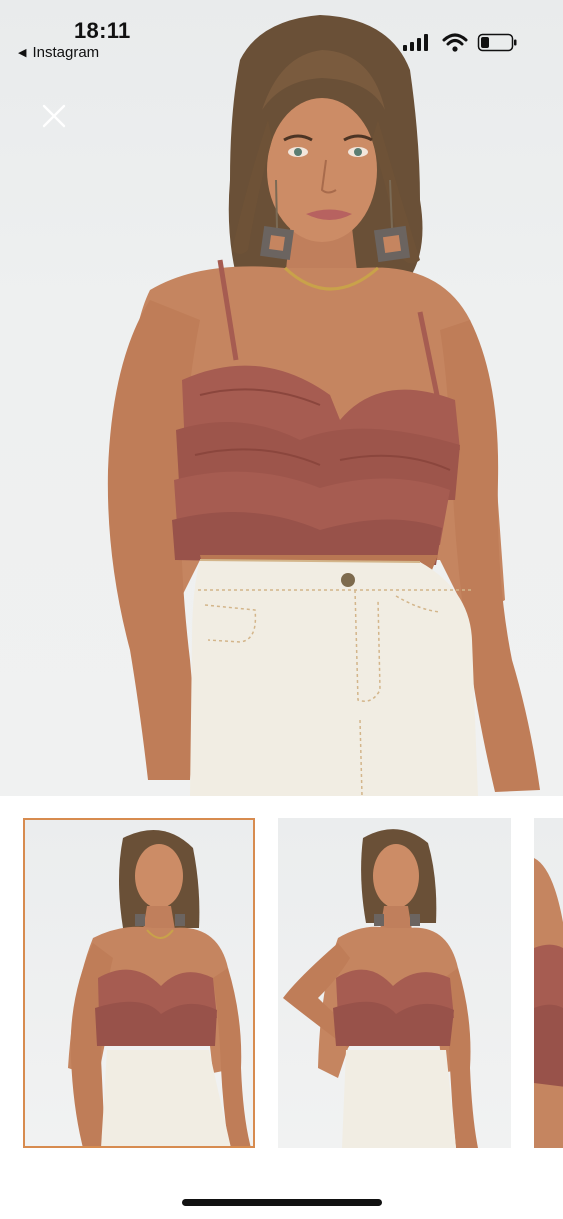 The height and width of the screenshot is (1219, 563). What do you see at coordinates (455, 42) in the screenshot?
I see `wifi-icon` at bounding box center [455, 42].